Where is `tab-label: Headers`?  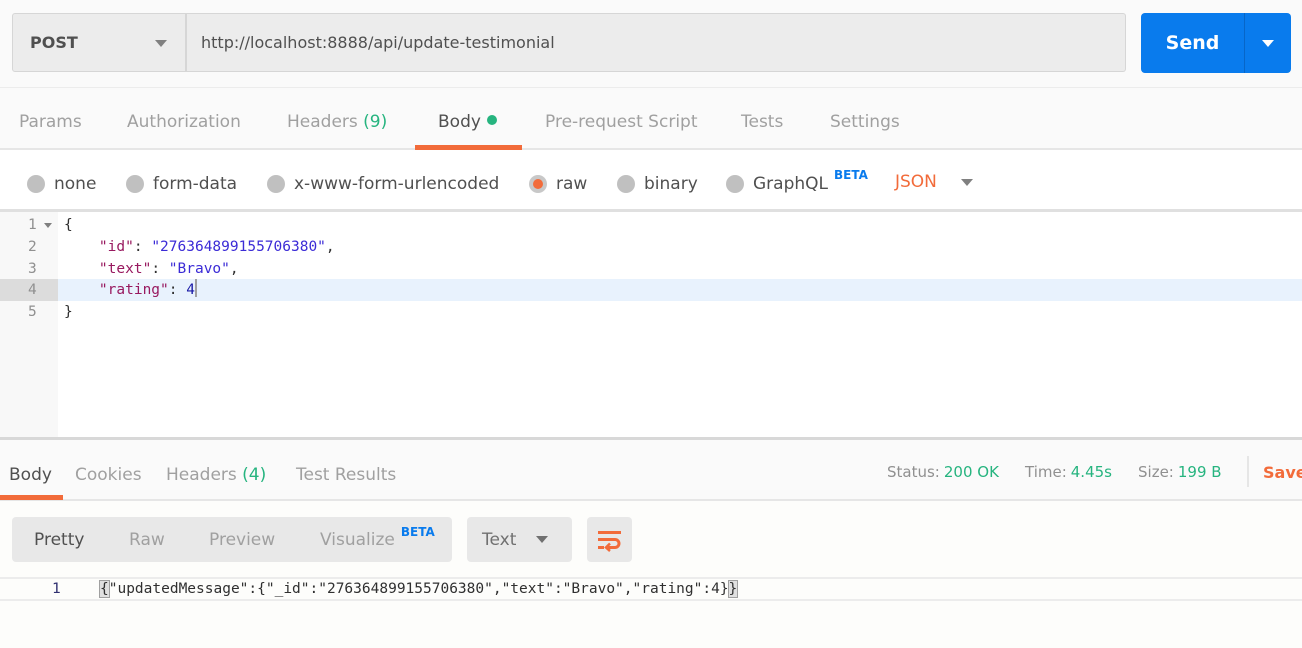 tab-label: Headers is located at coordinates (201, 475).